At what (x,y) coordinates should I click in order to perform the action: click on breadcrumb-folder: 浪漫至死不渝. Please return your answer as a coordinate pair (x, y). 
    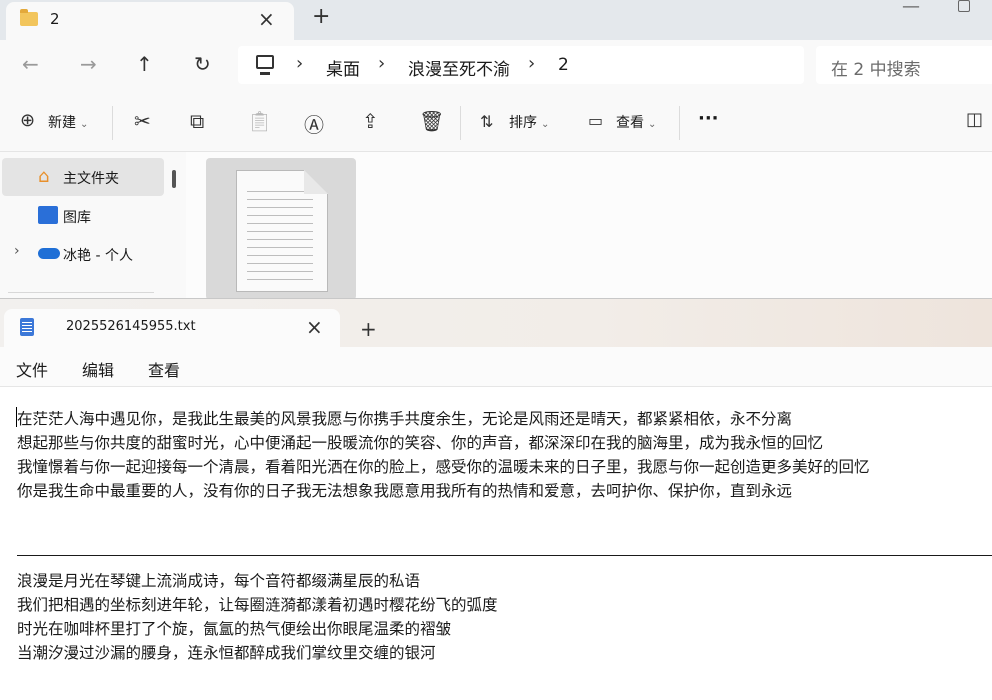
    Looking at the image, I should click on (459, 67).